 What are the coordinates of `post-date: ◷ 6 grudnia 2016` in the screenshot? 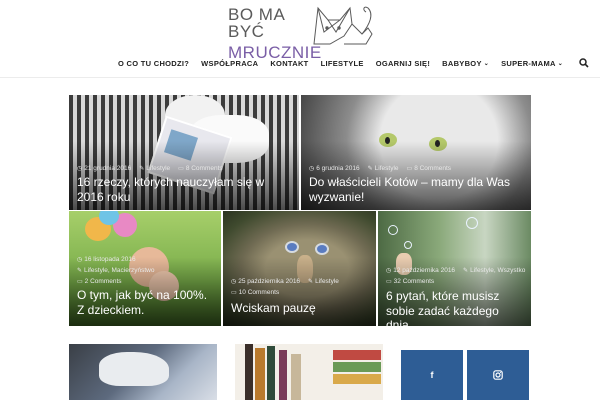 It's located at (334, 168).